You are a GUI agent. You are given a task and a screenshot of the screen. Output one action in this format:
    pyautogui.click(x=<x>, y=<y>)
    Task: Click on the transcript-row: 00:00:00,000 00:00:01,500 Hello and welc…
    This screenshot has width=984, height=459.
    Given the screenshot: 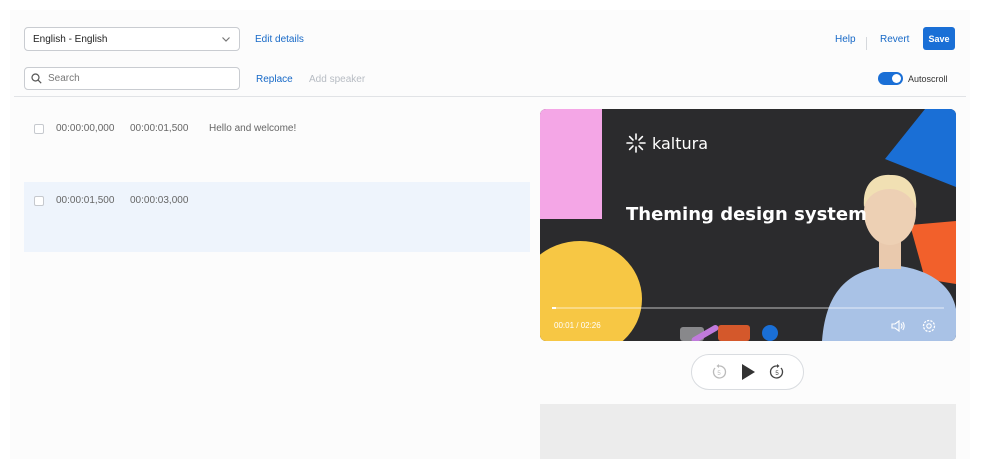 What is the action you would take?
    pyautogui.click(x=277, y=132)
    